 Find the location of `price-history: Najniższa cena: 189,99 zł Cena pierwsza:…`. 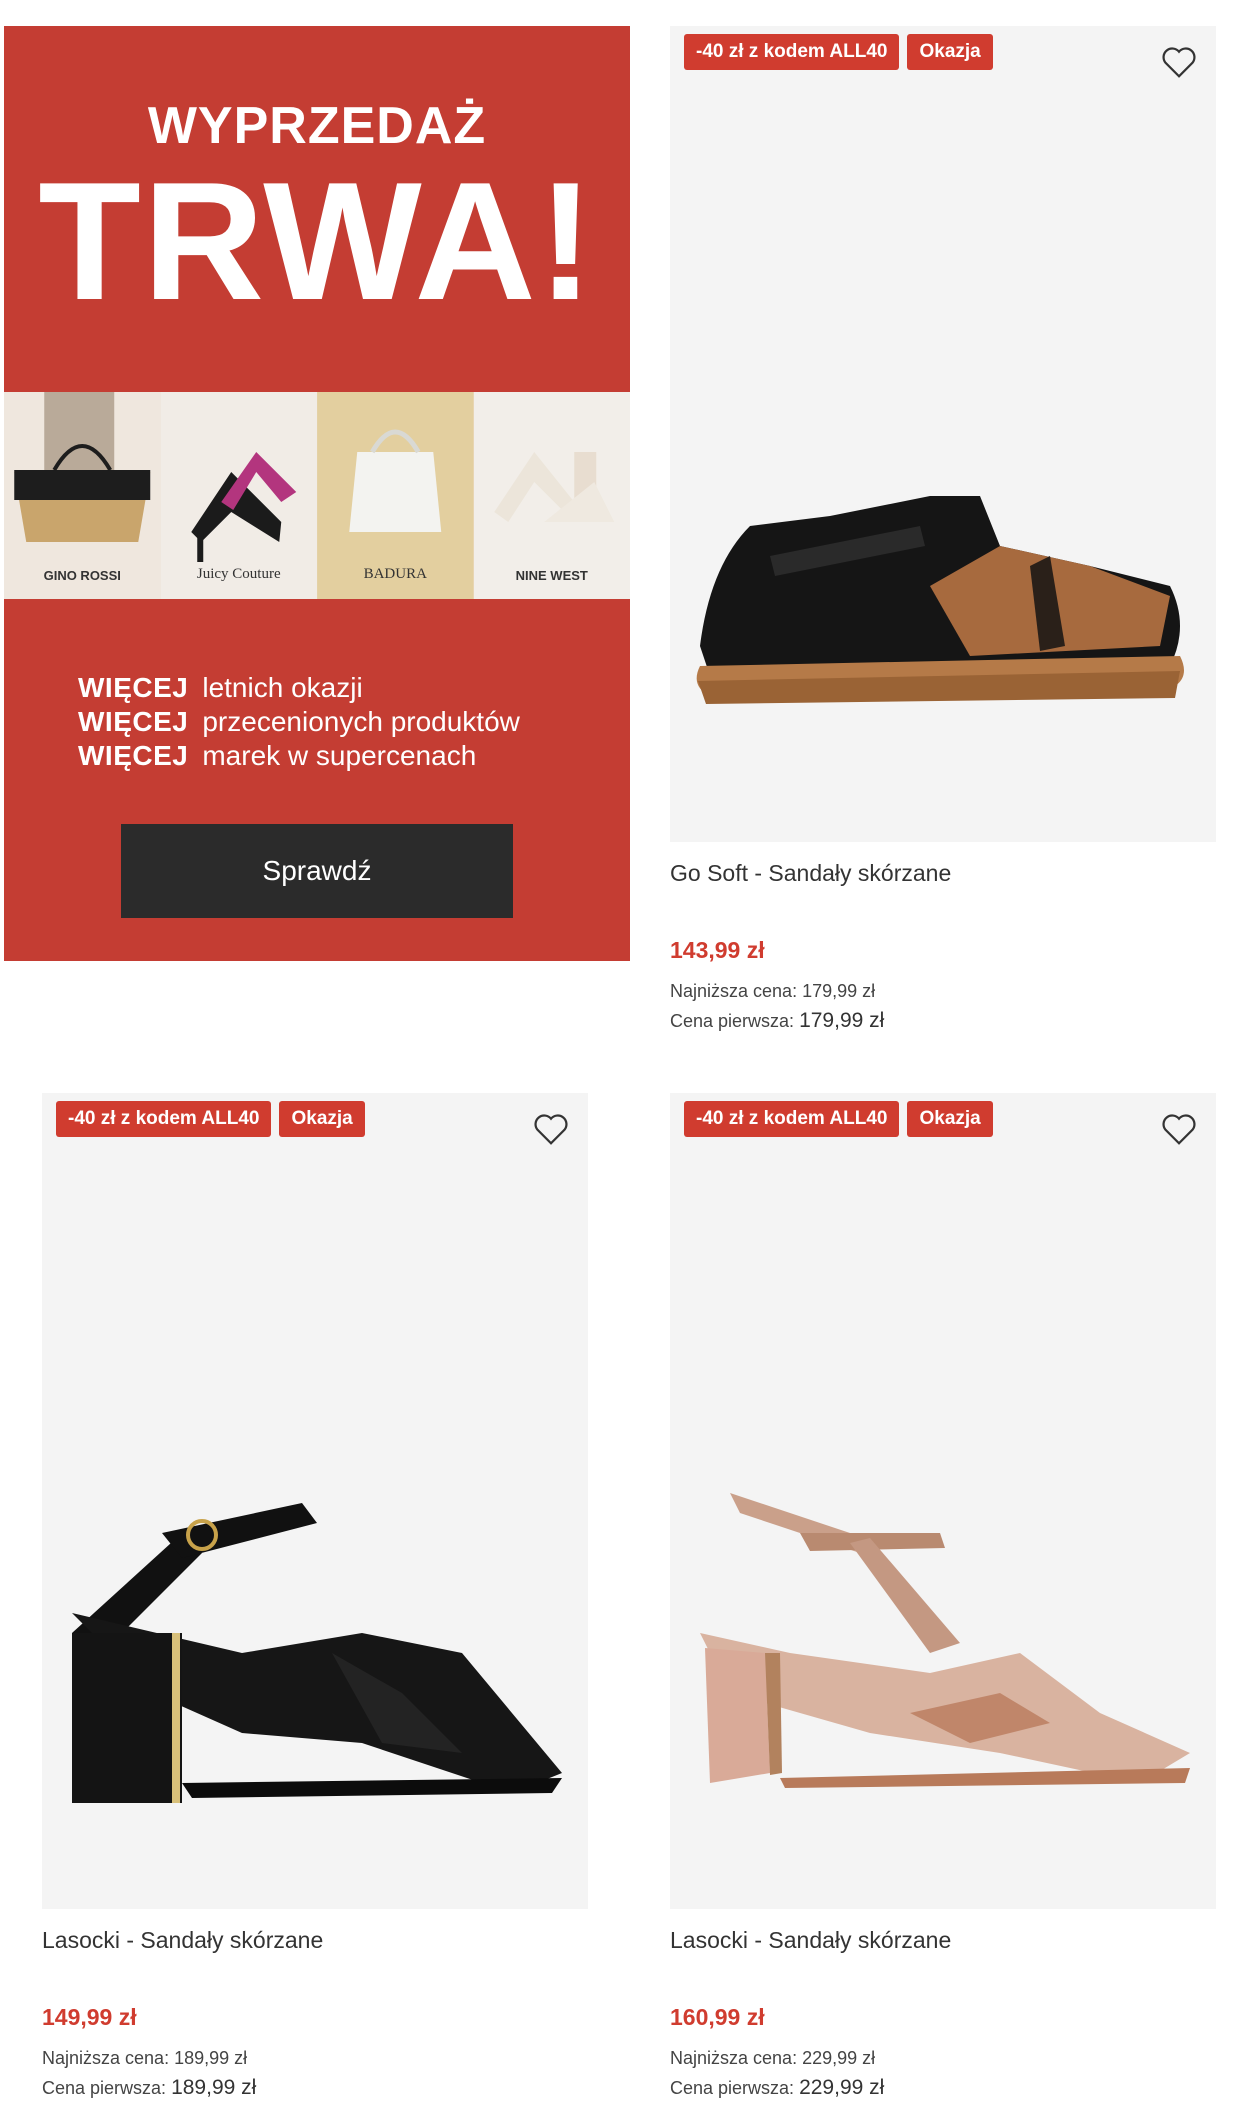

price-history: Najniższa cena: 189,99 zł Cena pierwsza:… is located at coordinates (315, 2073).